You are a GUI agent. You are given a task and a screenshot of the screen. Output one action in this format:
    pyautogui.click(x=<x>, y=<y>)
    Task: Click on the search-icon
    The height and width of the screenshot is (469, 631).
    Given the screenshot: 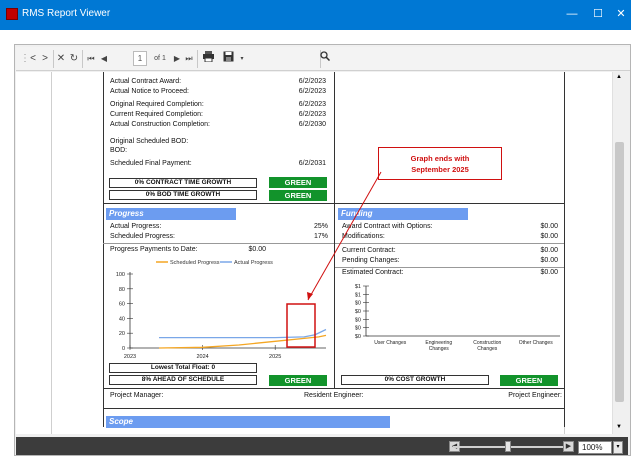 What is the action you would take?
    pyautogui.click(x=325, y=59)
    